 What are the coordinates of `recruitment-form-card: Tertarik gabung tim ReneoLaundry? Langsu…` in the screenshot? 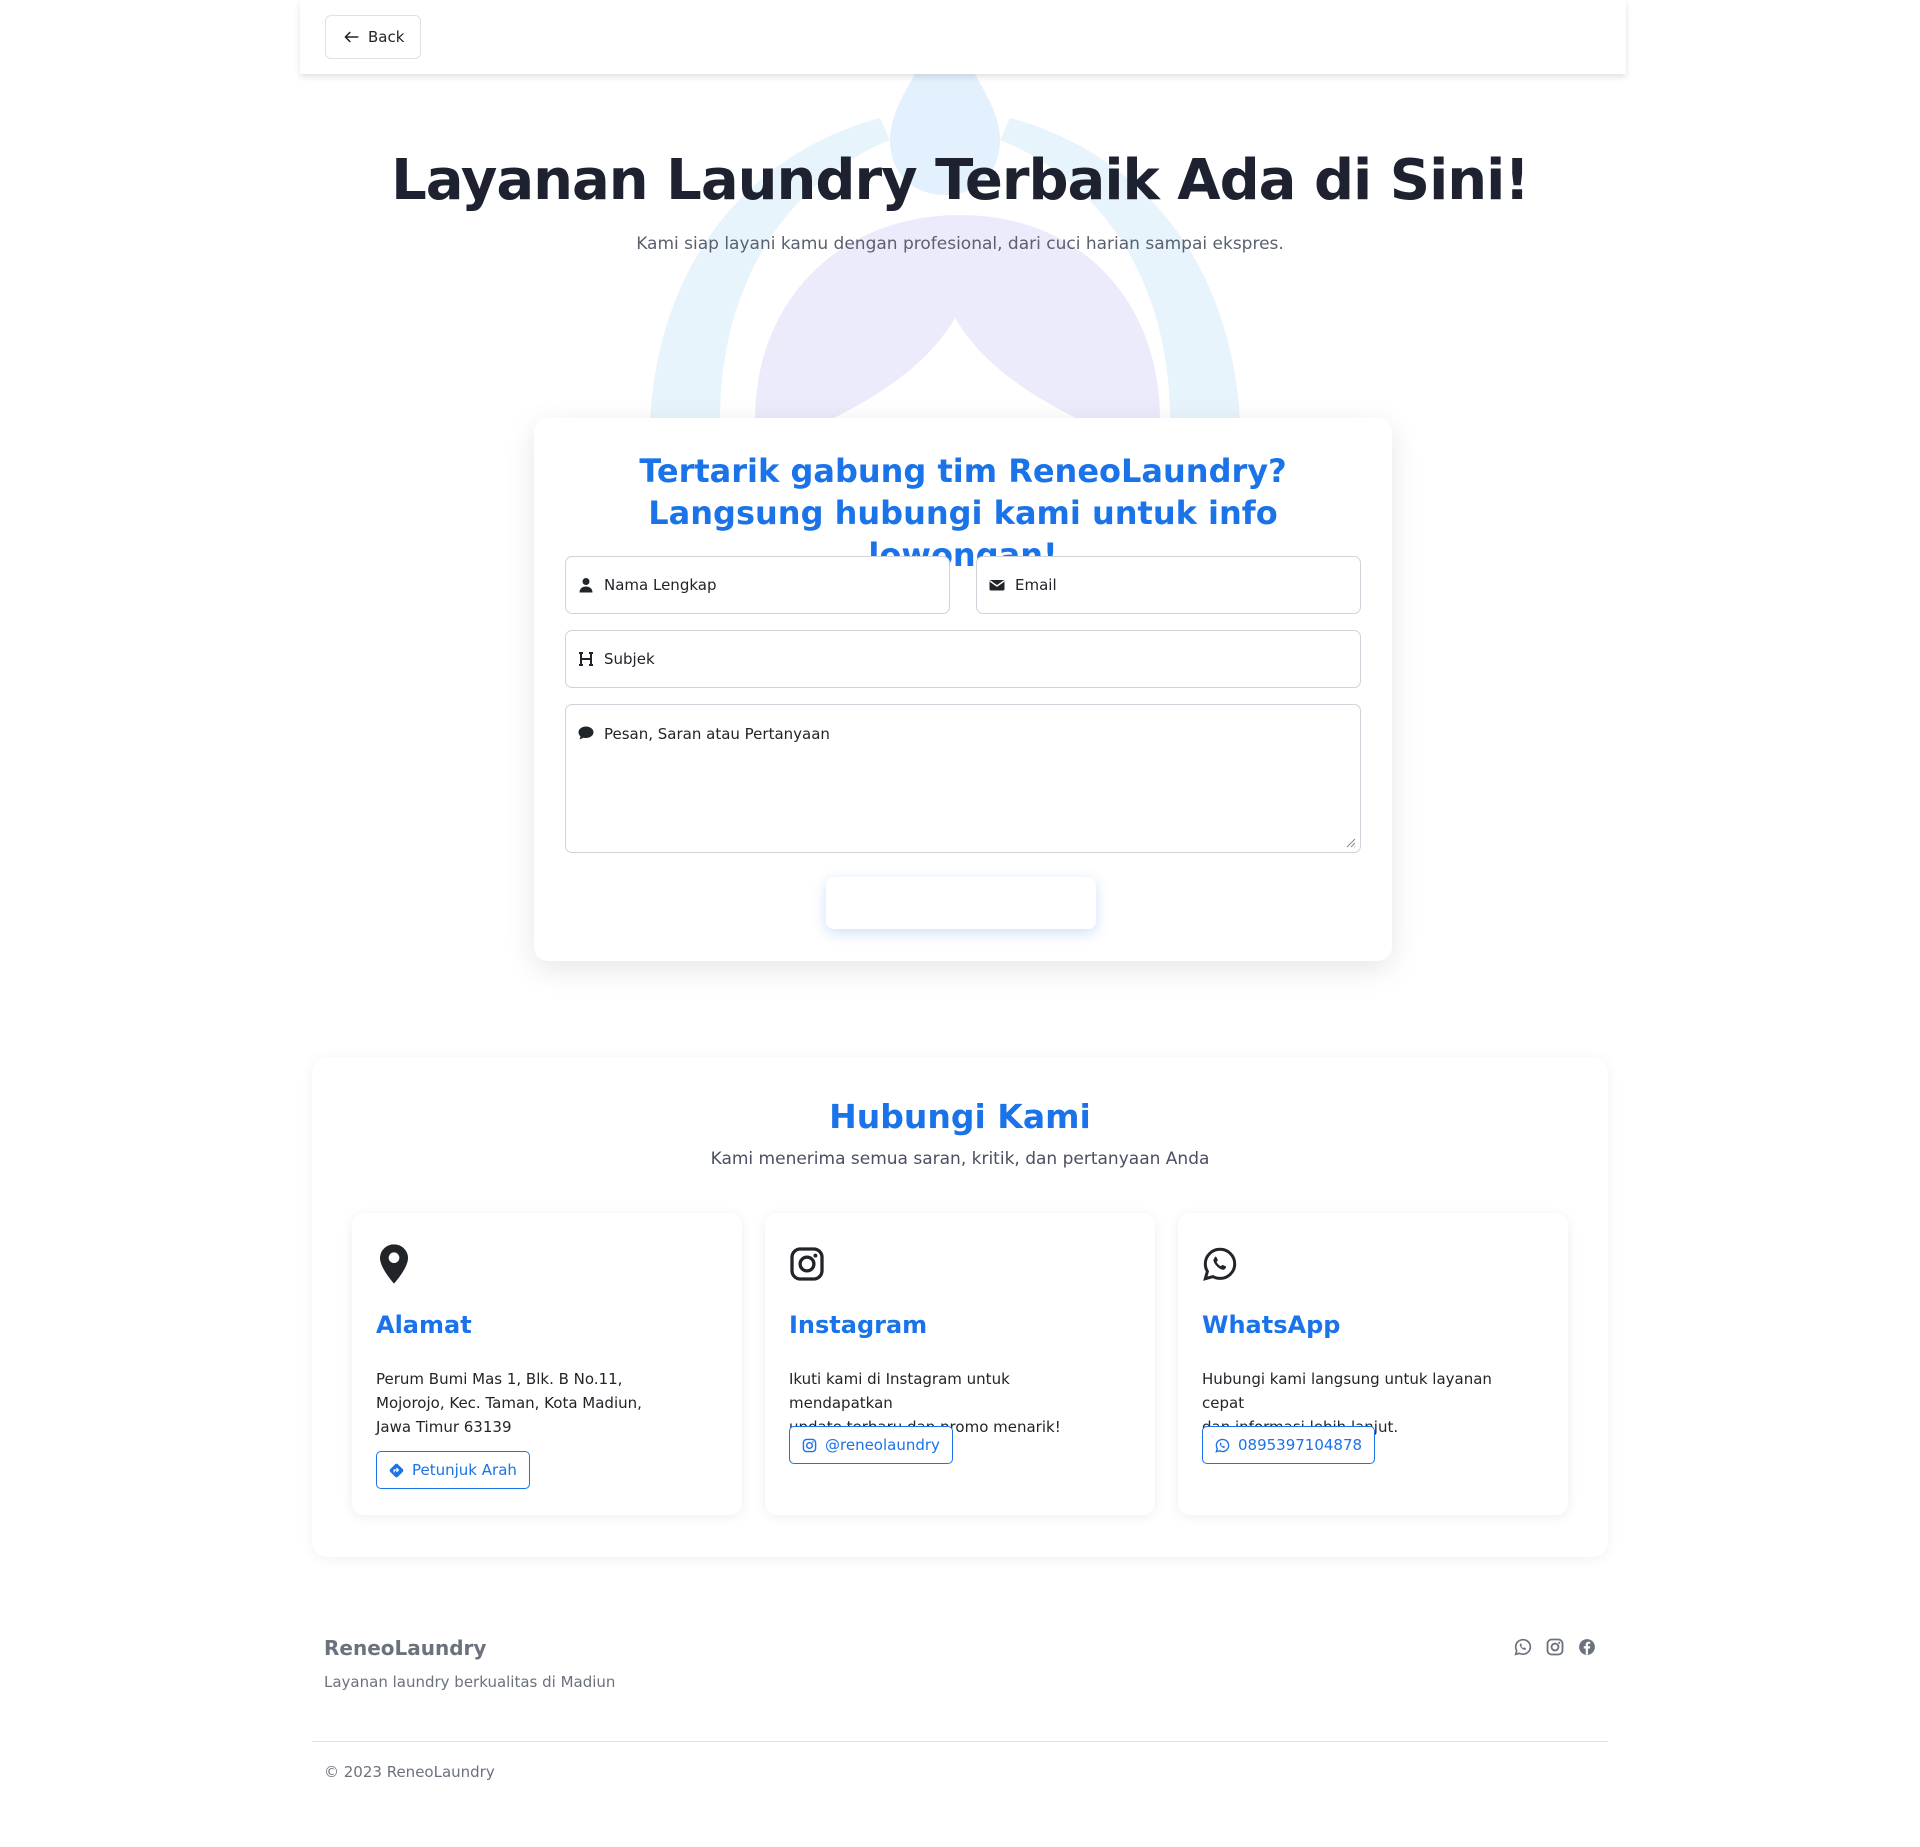 It's located at (963, 689).